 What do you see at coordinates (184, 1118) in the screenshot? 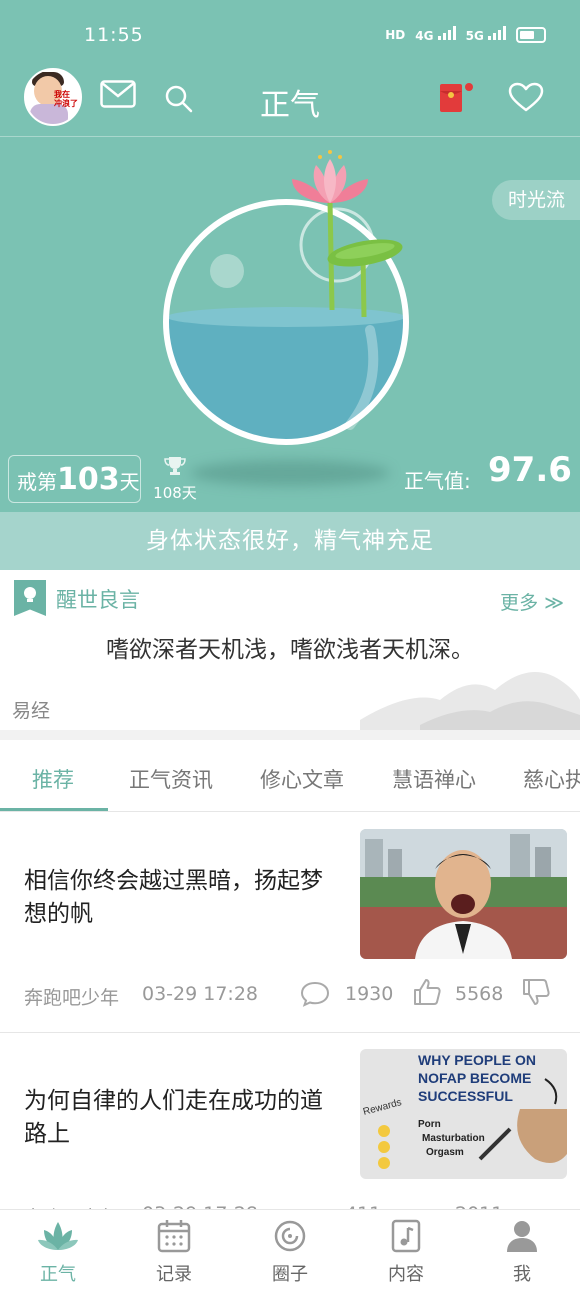
I see `article-title: 为何自律的人们走在成功的道路上` at bounding box center [184, 1118].